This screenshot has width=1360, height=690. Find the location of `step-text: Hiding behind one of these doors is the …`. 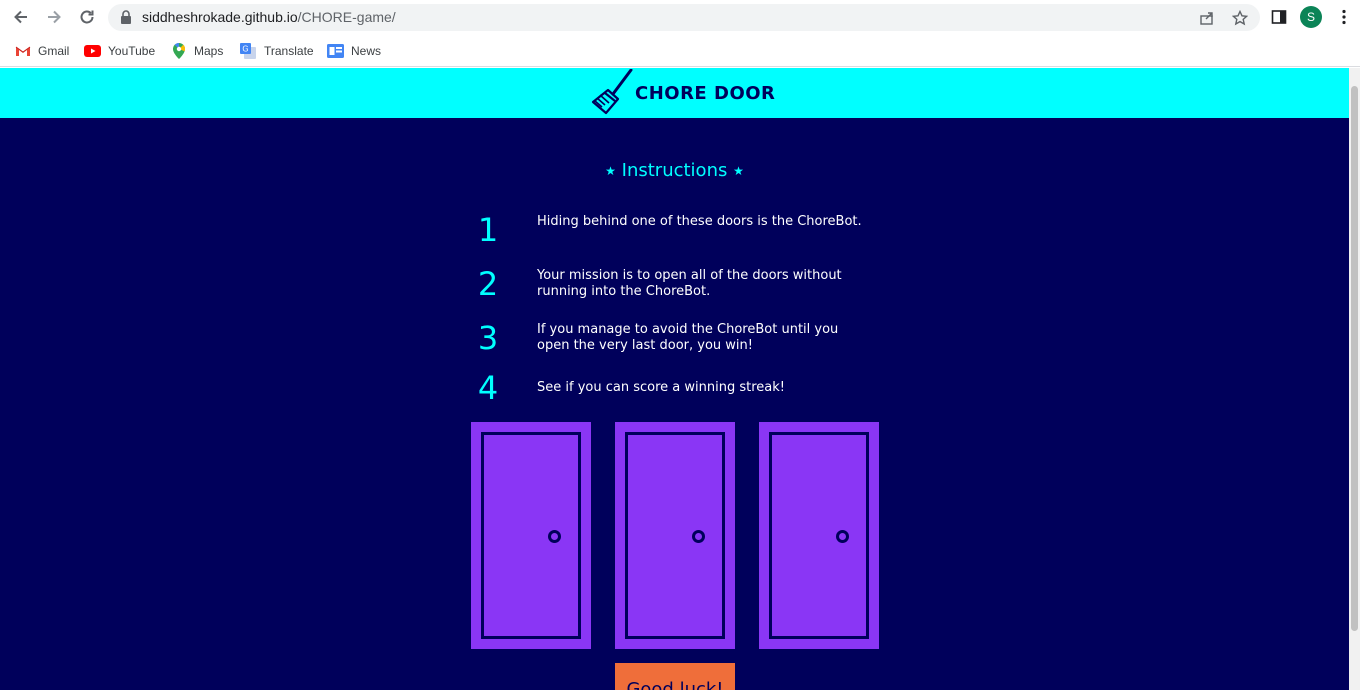

step-text: Hiding behind one of these doors is the … is located at coordinates (699, 221).